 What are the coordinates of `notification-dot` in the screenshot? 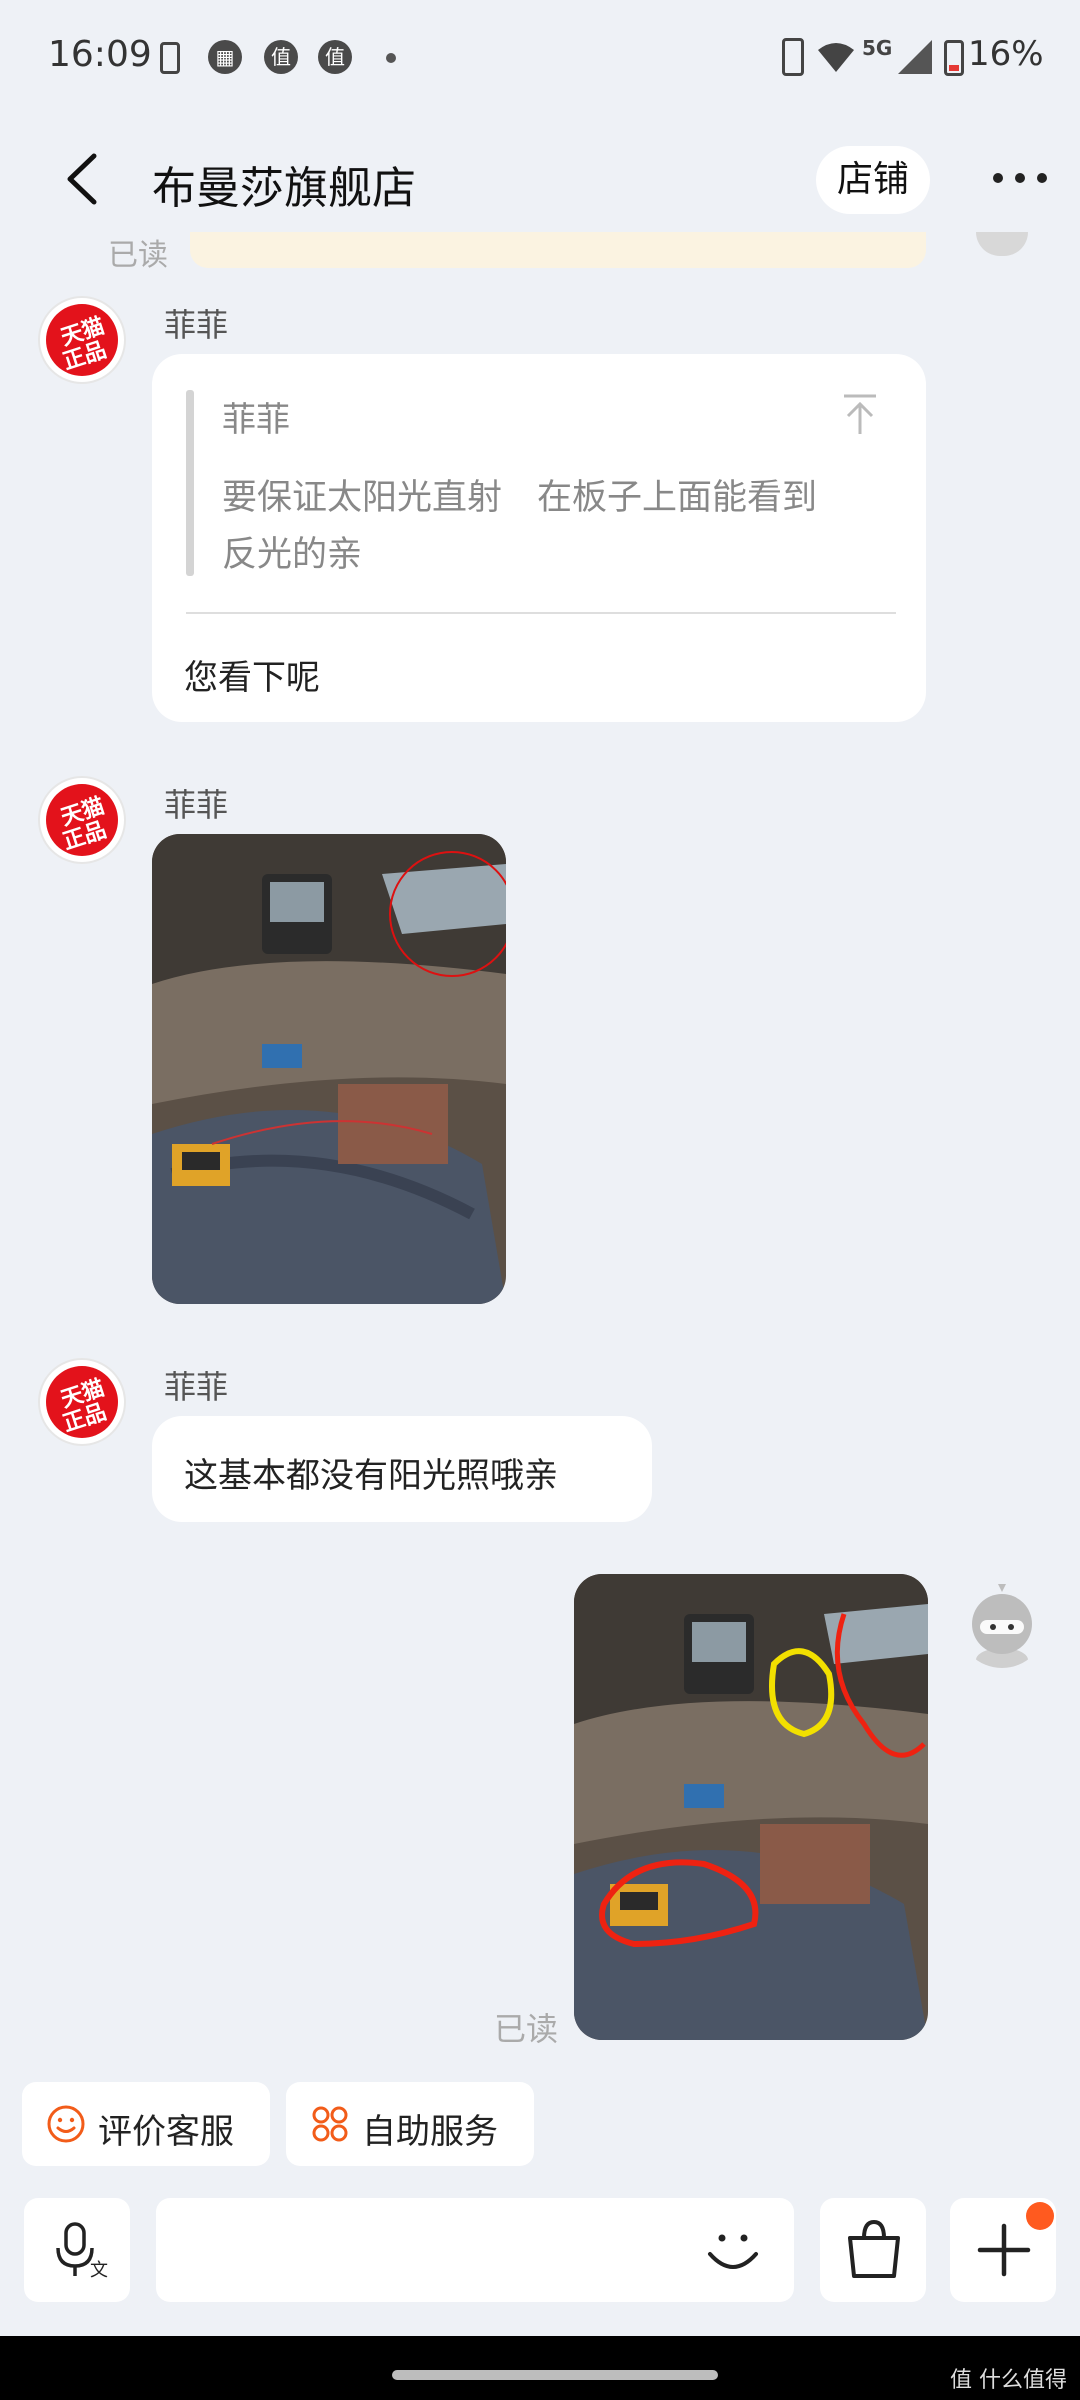 It's located at (1040, 2216).